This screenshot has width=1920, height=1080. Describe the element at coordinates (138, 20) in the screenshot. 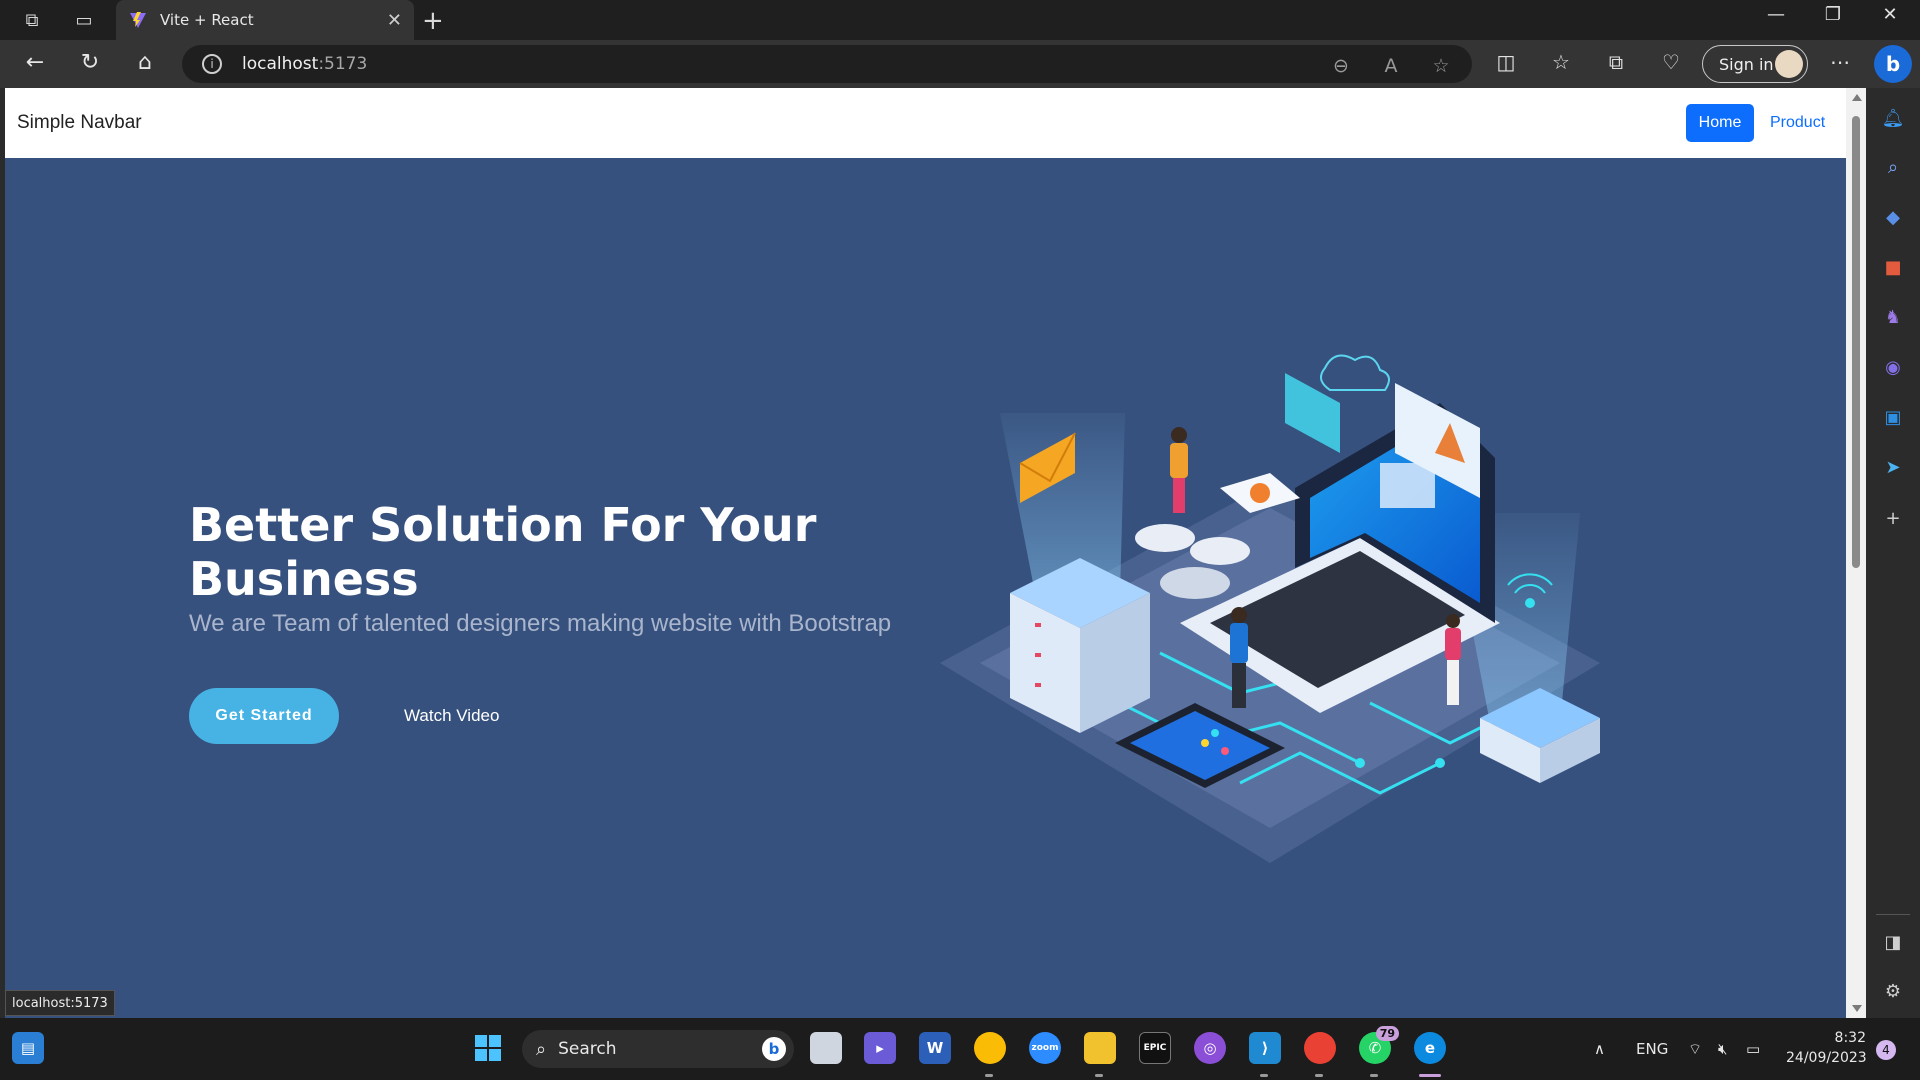

I see `vite-favicon-icon` at that location.